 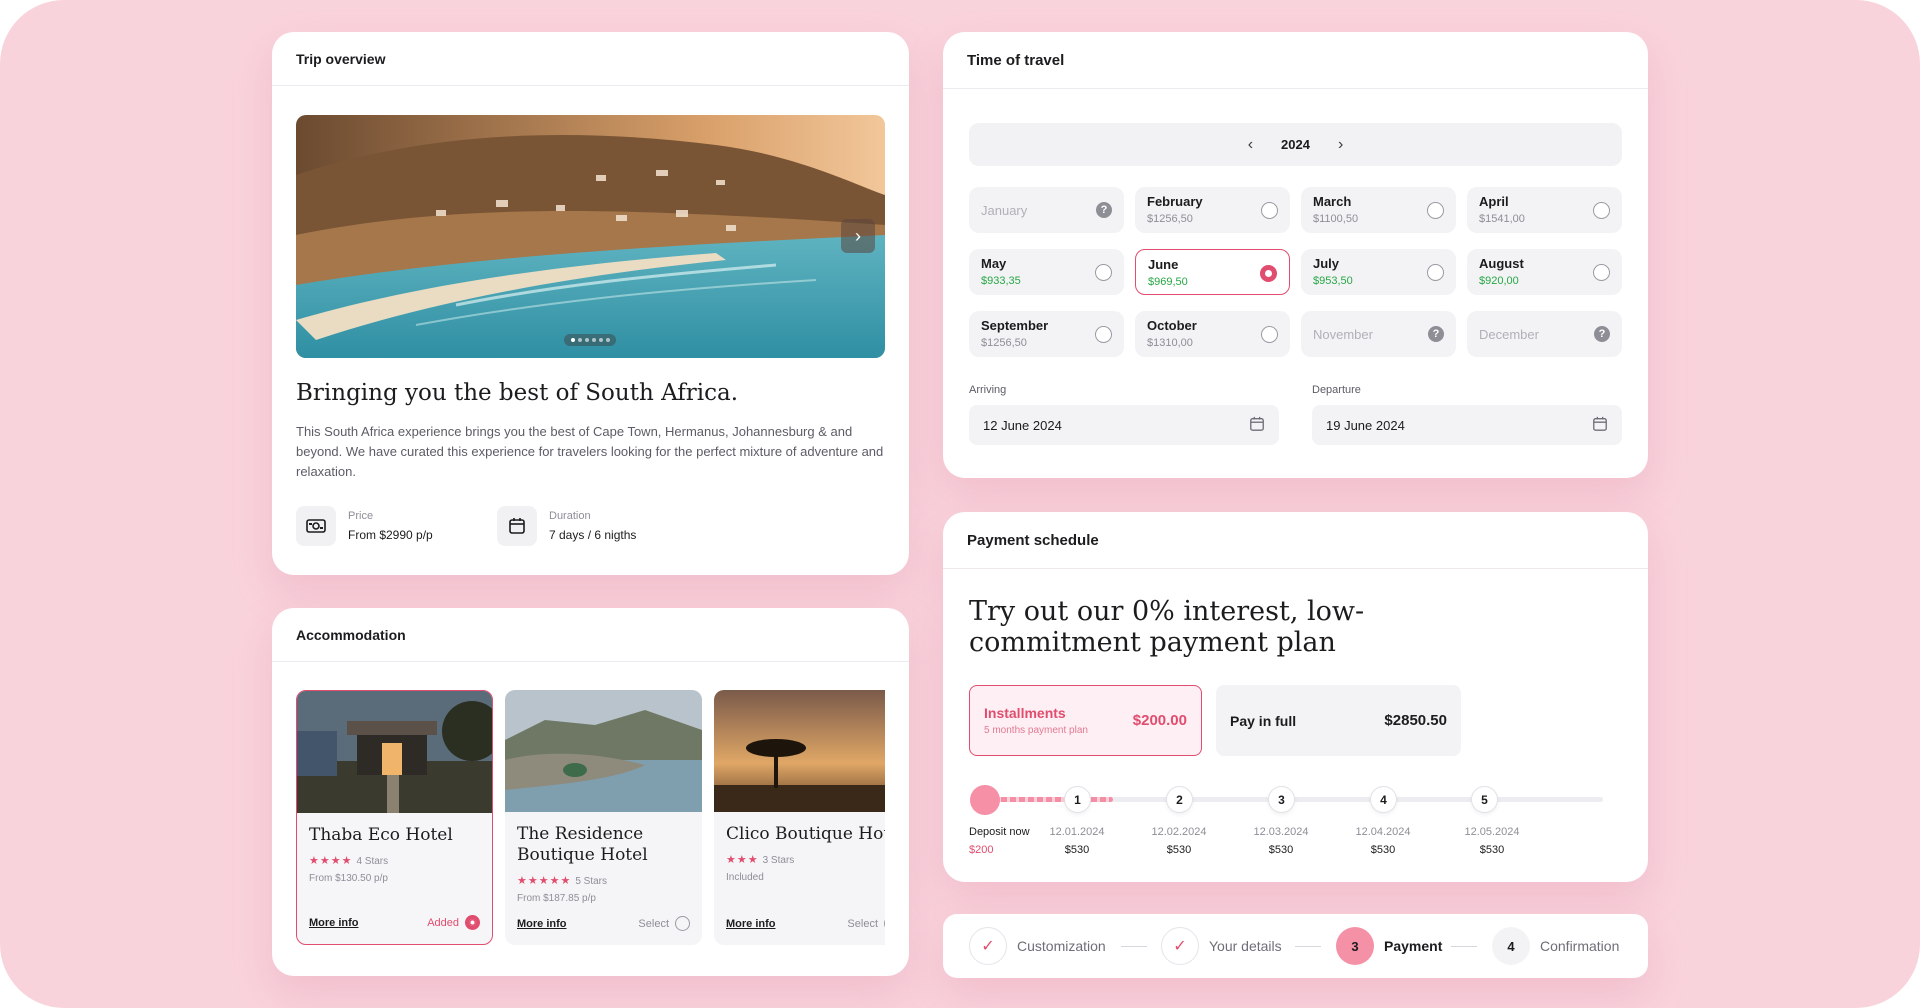 I want to click on month-name: April, so click(x=1494, y=201).